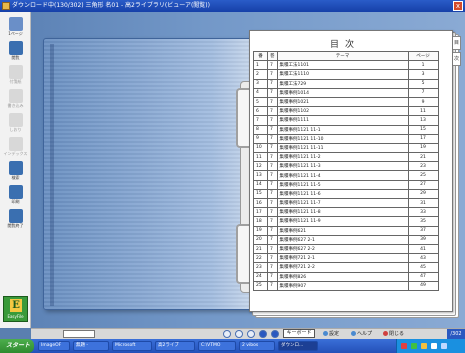 Image resolution: width=465 pixels, height=353 pixels. Describe the element at coordinates (346, 267) in the screenshot. I see `index-row: 23 7 集積事例721 2-2 45` at that location.